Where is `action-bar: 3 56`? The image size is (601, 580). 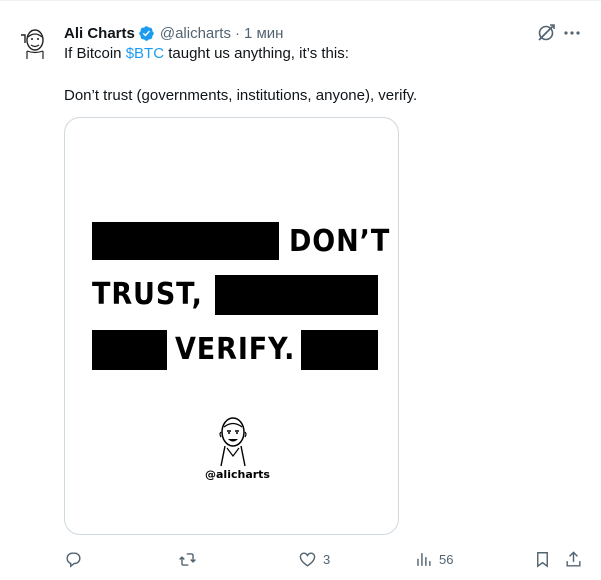
action-bar: 3 56 is located at coordinates (300, 559).